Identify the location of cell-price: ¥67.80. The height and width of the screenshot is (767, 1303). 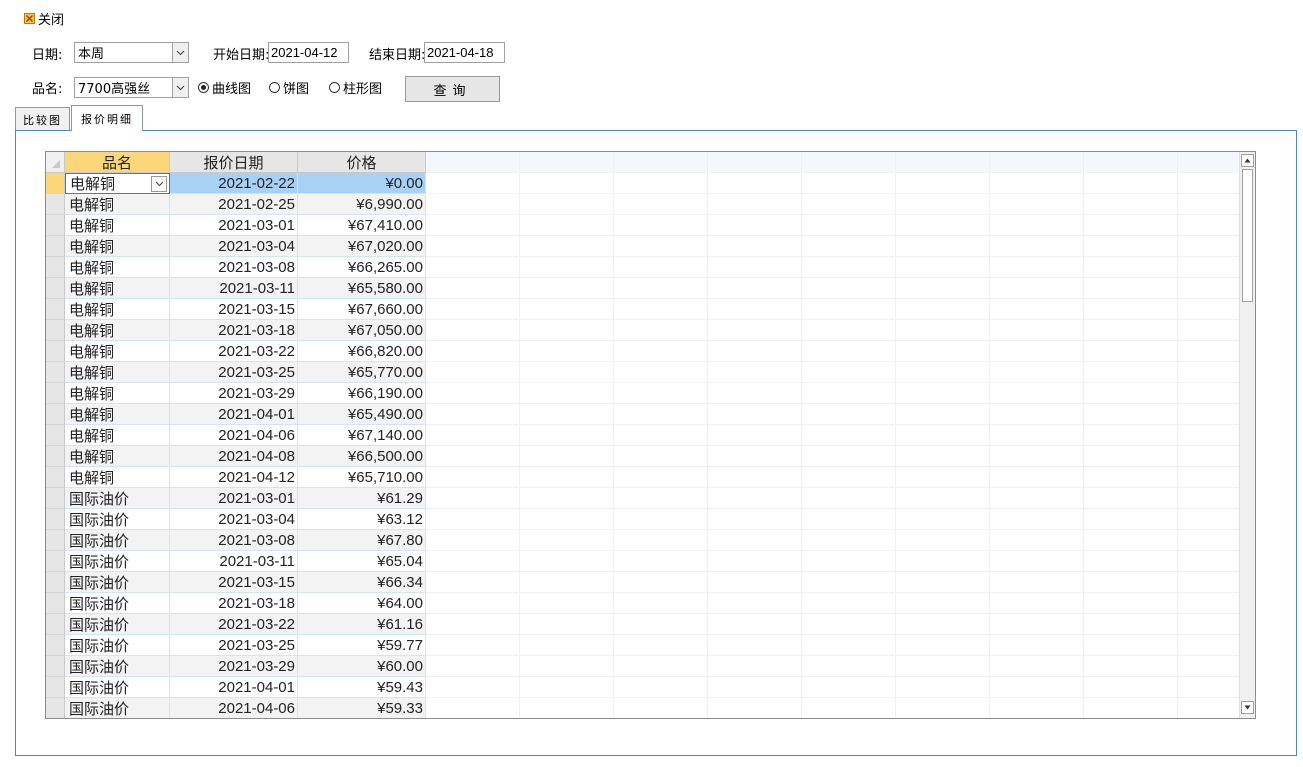
(362, 540).